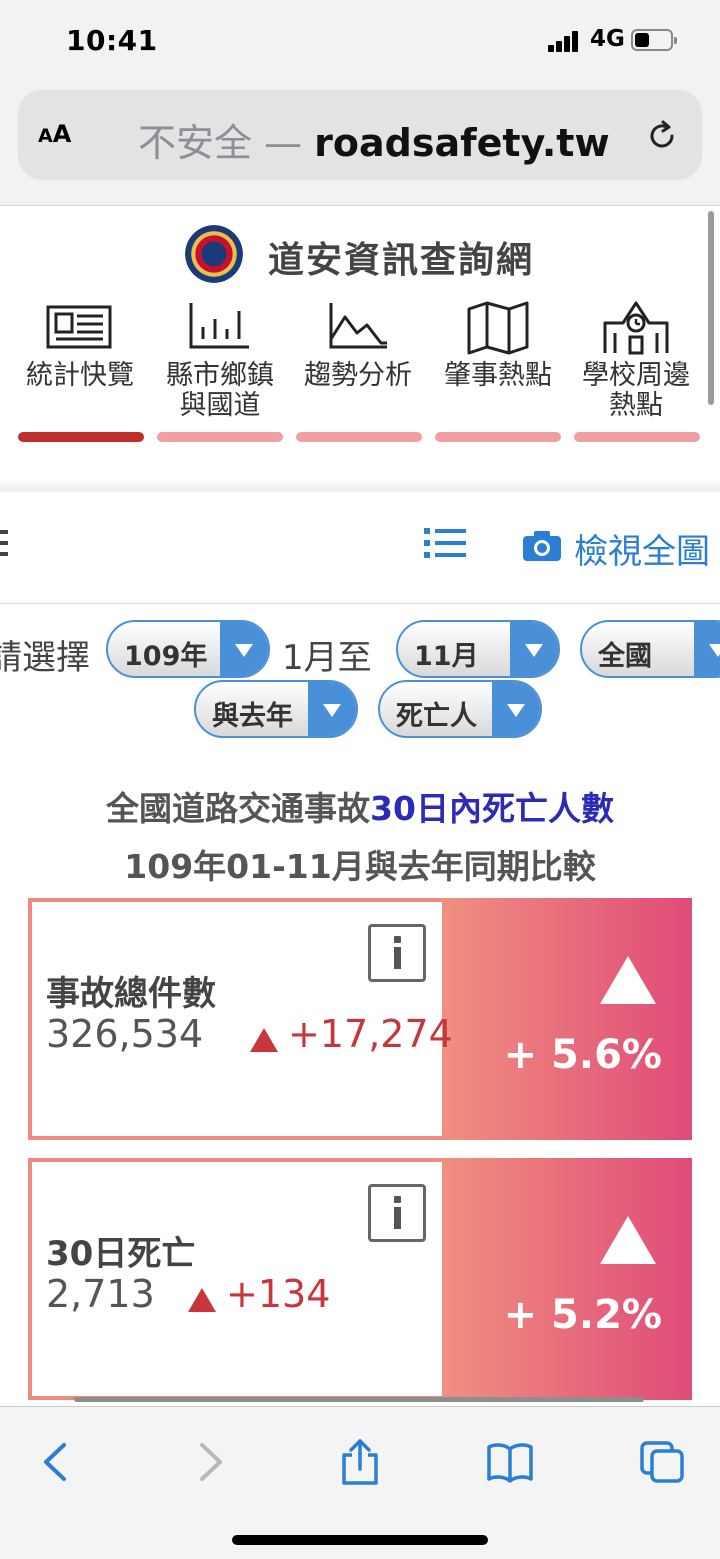  I want to click on nav-item-school: 學校周邊 熱點, so click(636, 360).